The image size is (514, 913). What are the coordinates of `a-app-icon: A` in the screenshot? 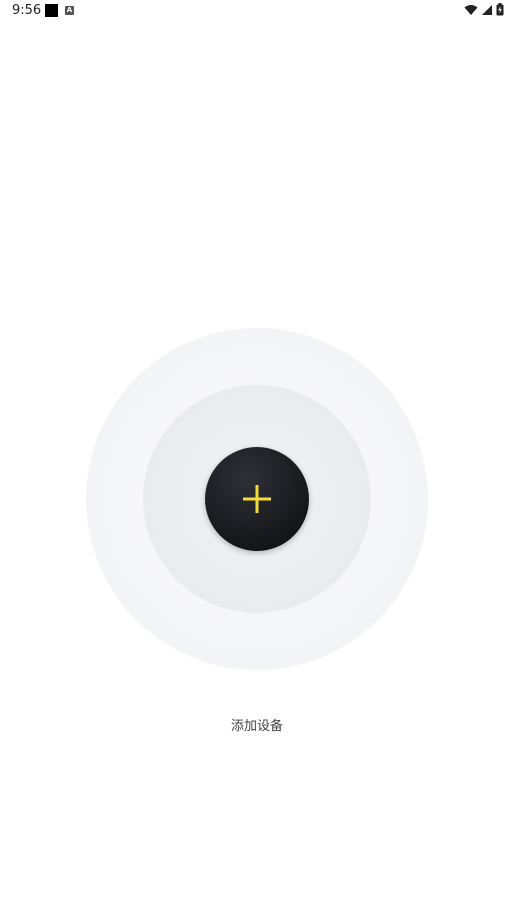 It's located at (69, 10).